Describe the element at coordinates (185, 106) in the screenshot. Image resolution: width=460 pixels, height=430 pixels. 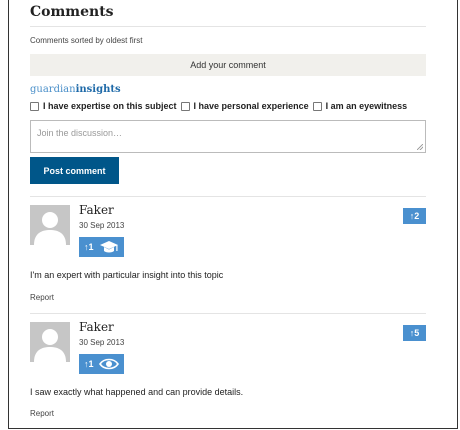
I see `experience-checkbox` at that location.